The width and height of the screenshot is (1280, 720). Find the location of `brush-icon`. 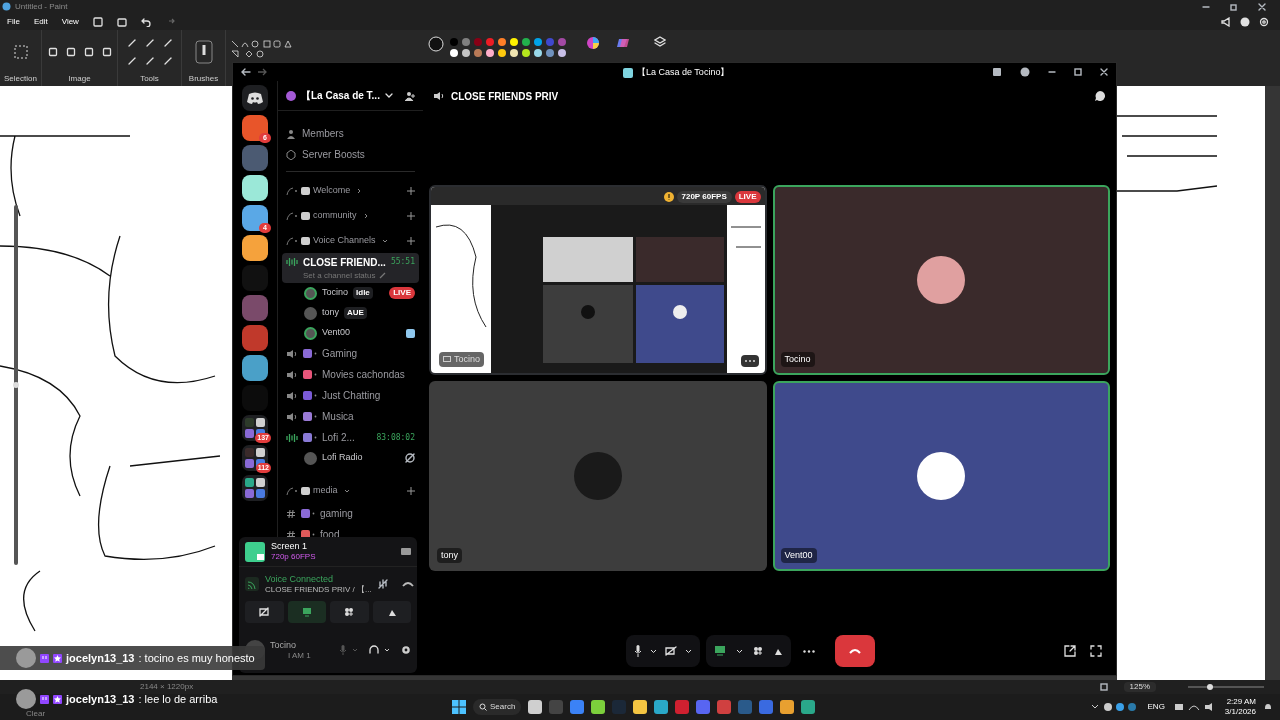

brush-icon is located at coordinates (203, 52).